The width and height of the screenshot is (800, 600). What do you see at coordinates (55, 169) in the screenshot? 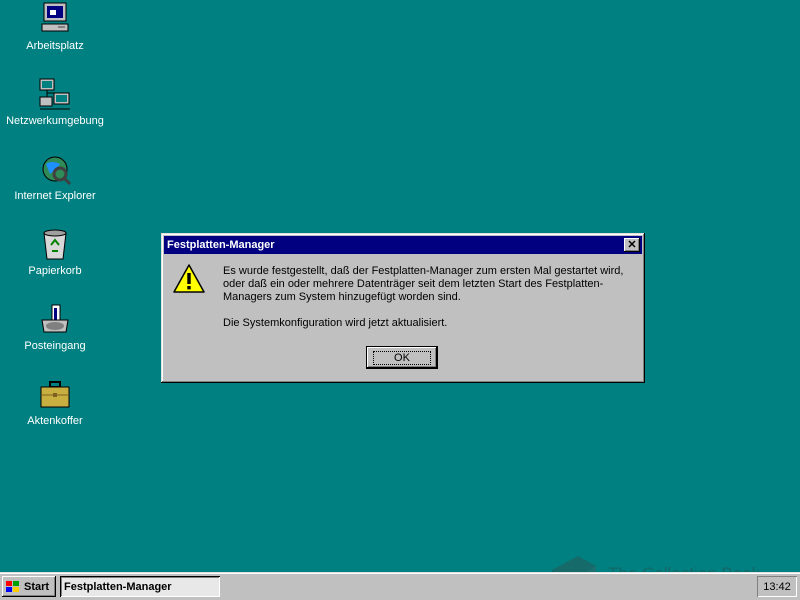
I see `internet-explorer-icon` at bounding box center [55, 169].